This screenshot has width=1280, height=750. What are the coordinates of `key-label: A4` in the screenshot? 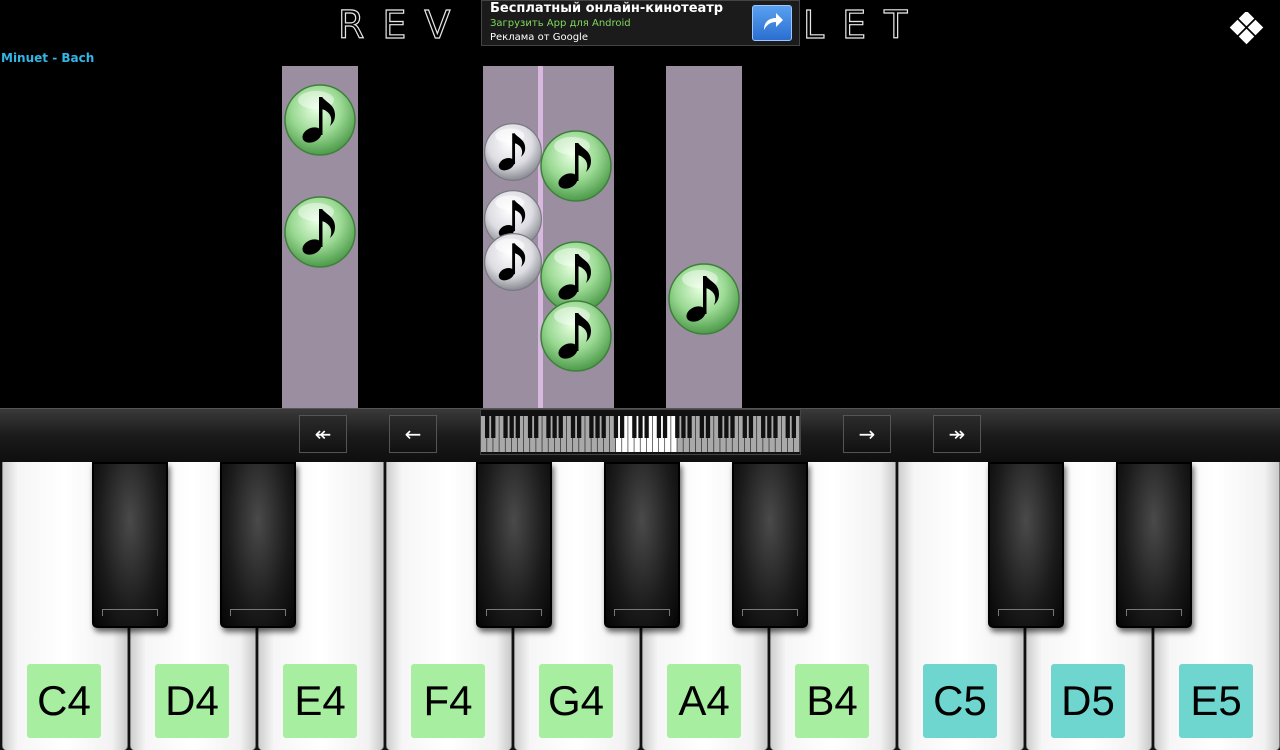 It's located at (704, 701).